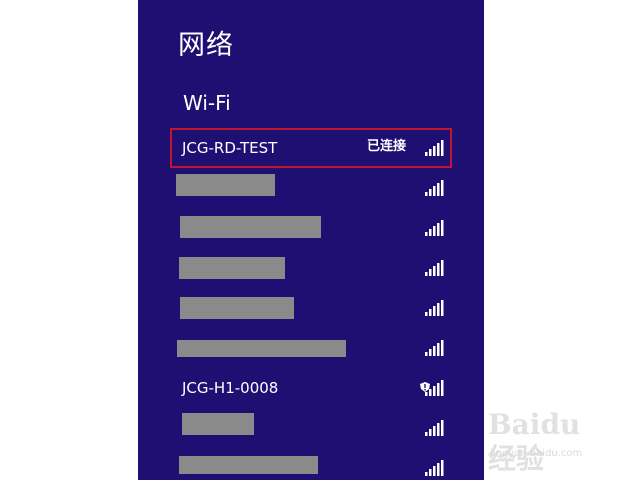 The width and height of the screenshot is (640, 480). What do you see at coordinates (534, 441) in the screenshot?
I see `watermark-brand: Baidu 经验` at bounding box center [534, 441].